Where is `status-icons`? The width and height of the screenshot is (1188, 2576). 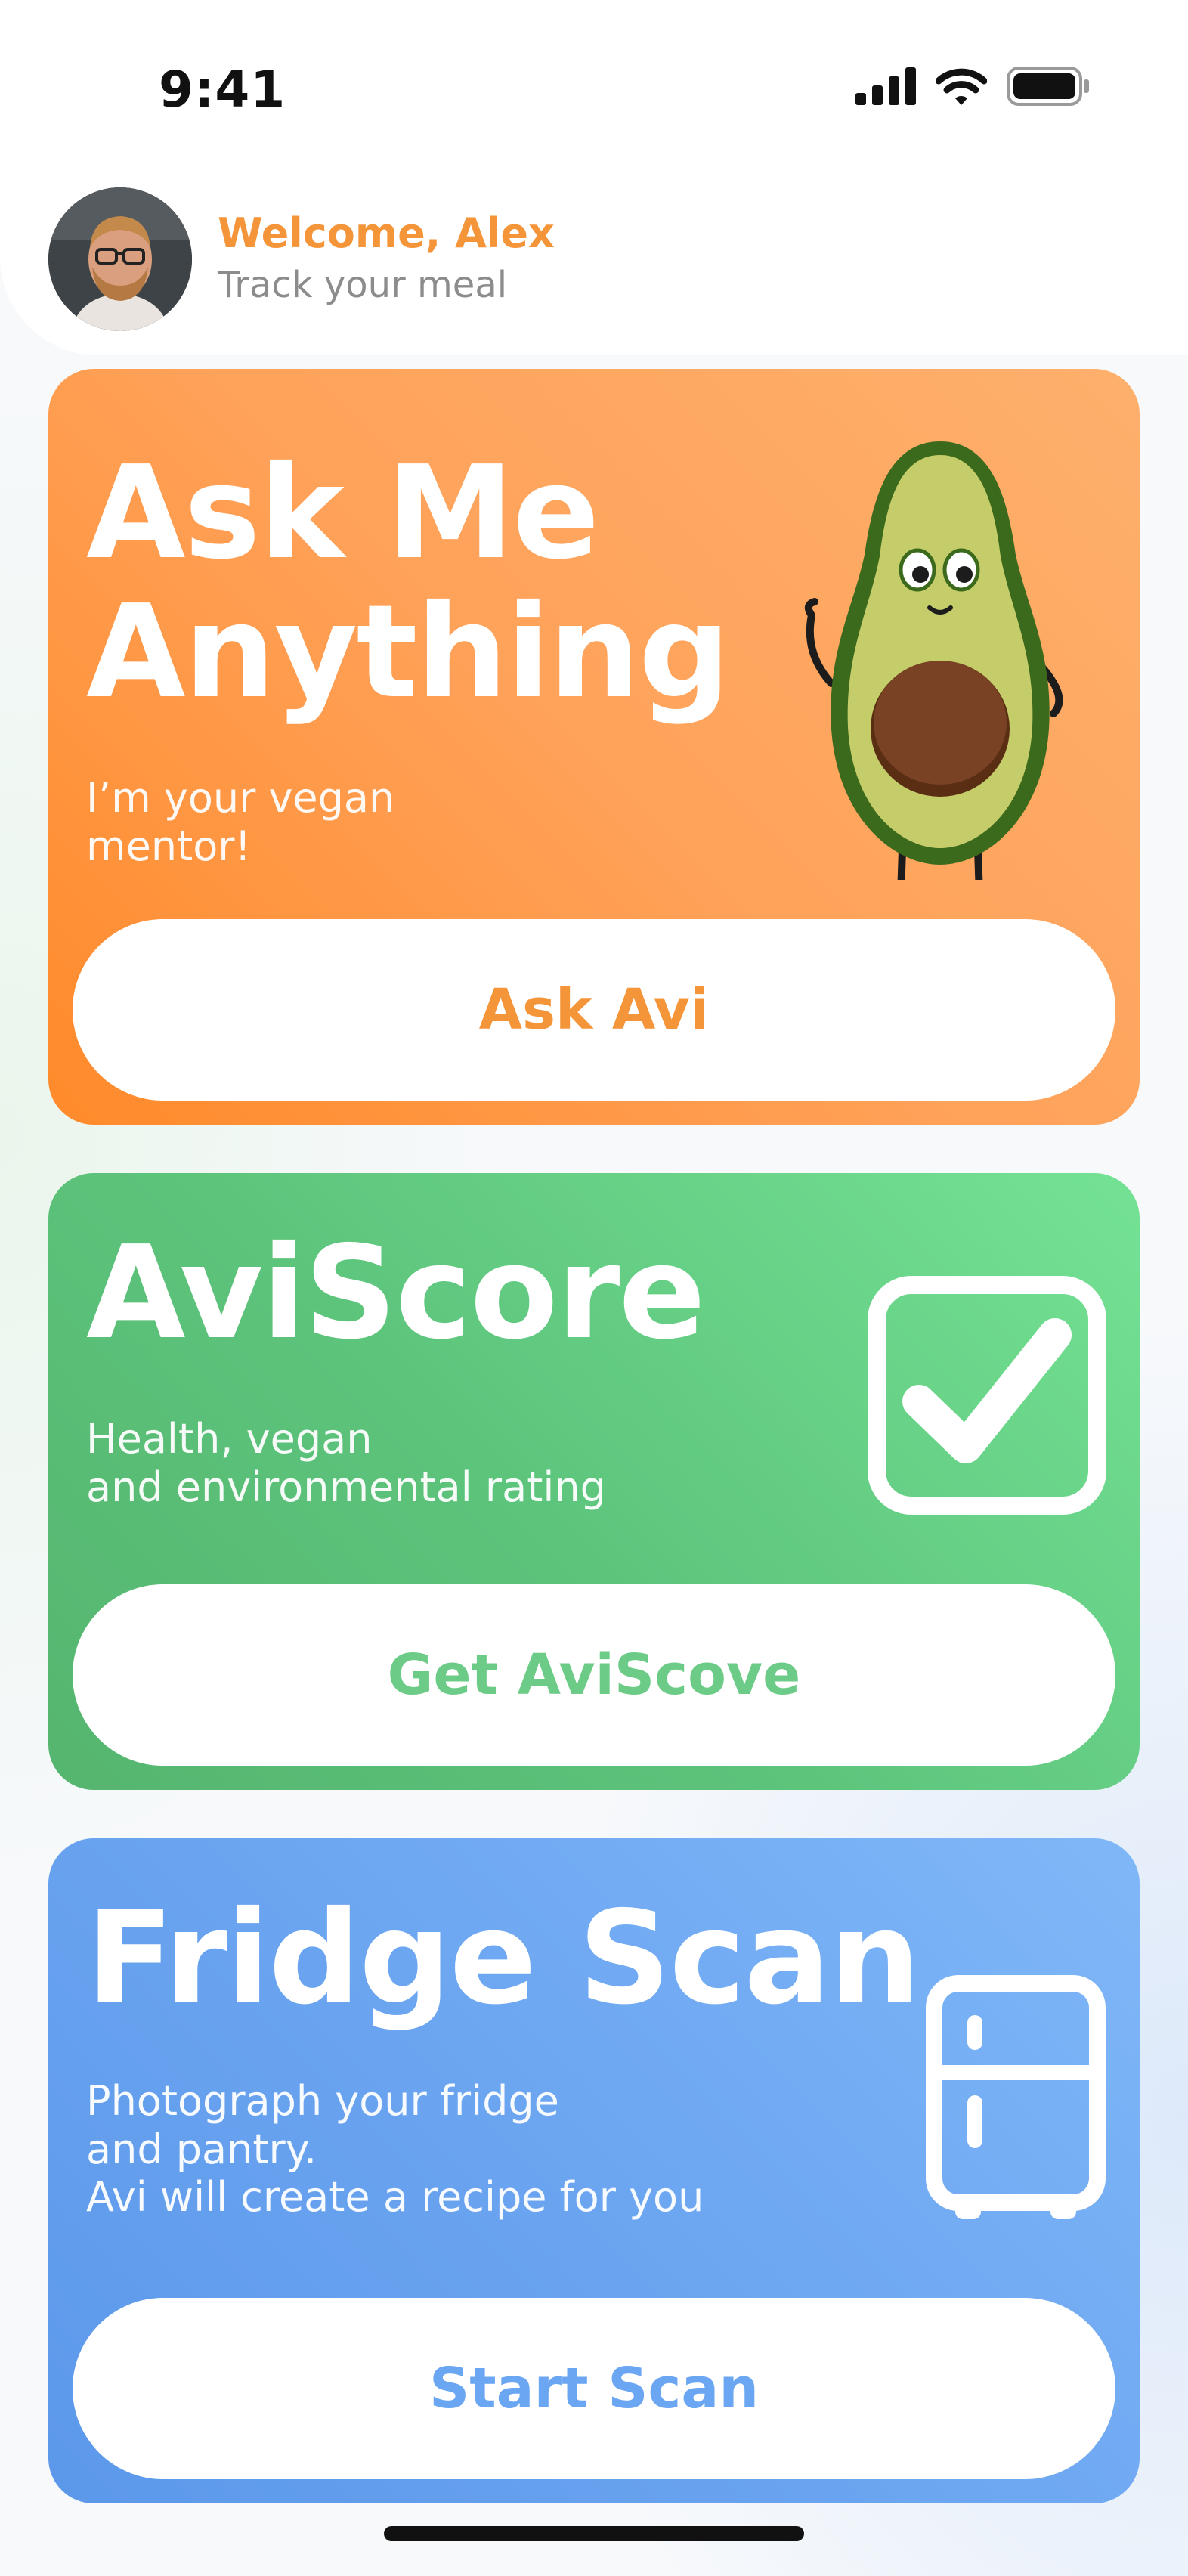 status-icons is located at coordinates (973, 86).